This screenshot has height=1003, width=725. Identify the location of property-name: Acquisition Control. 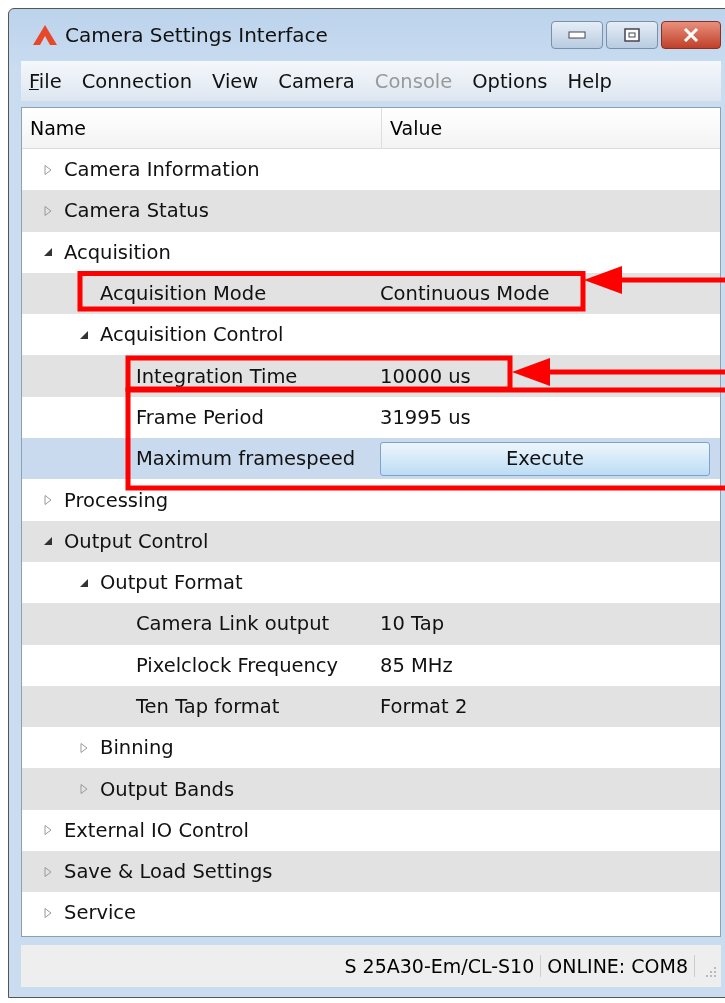
(192, 335).